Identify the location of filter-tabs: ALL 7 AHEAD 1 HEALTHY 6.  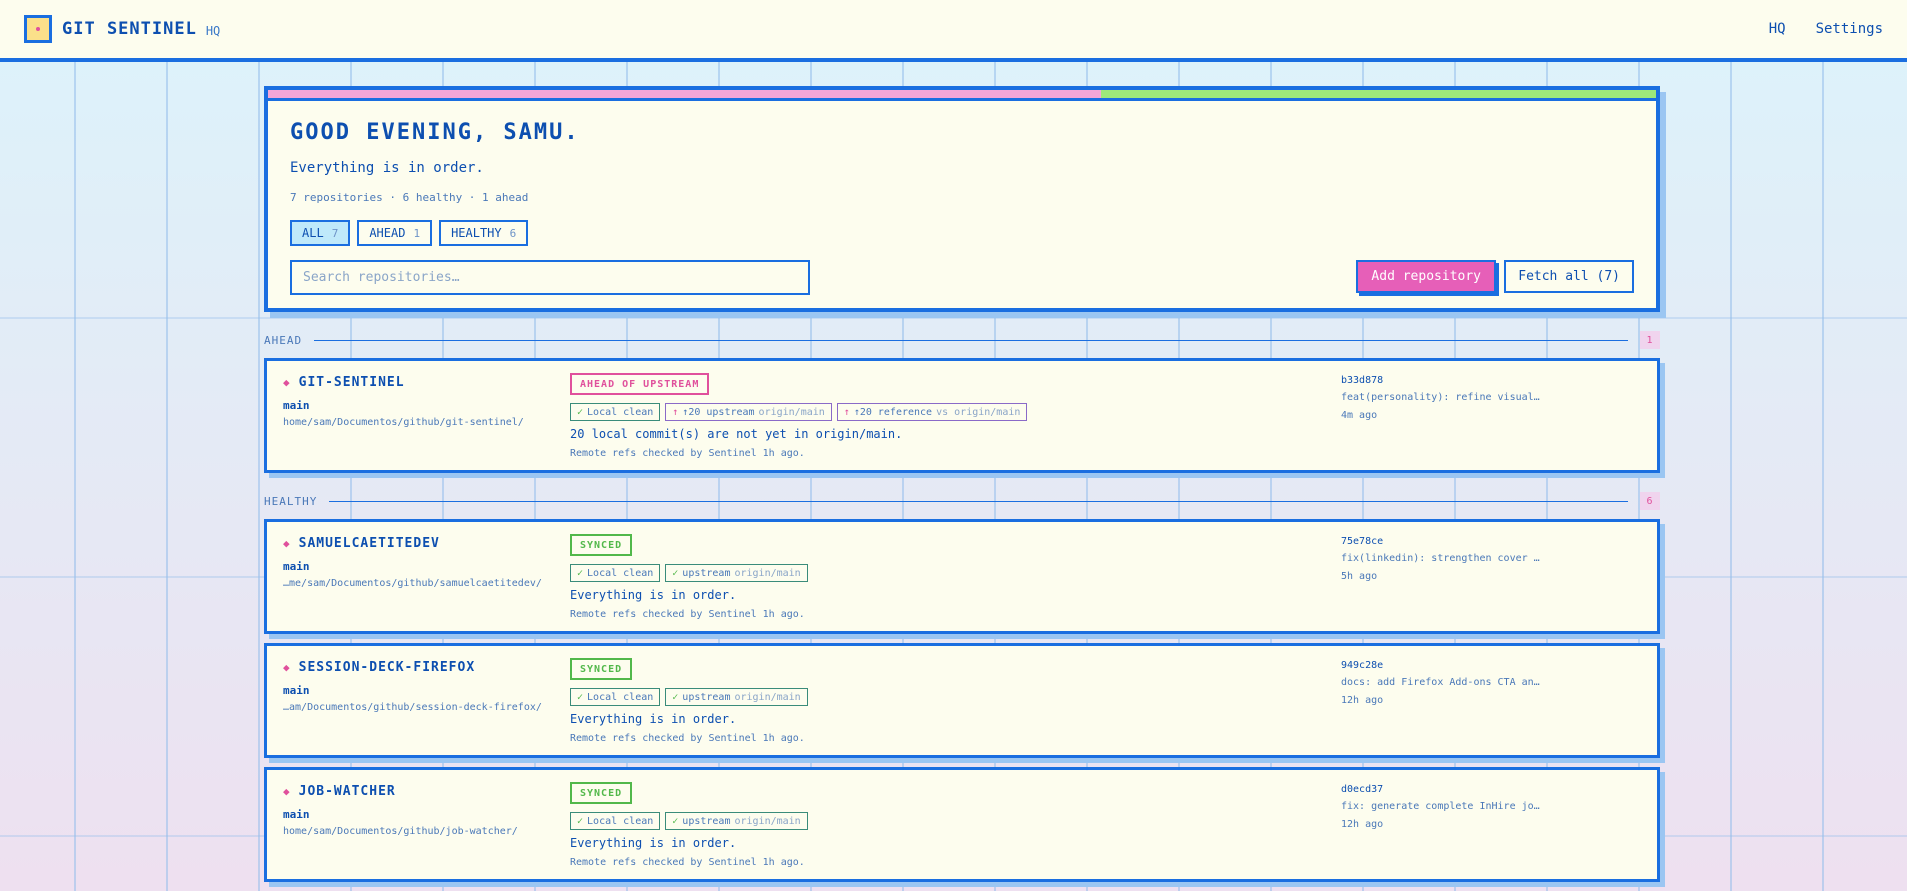
(409, 233).